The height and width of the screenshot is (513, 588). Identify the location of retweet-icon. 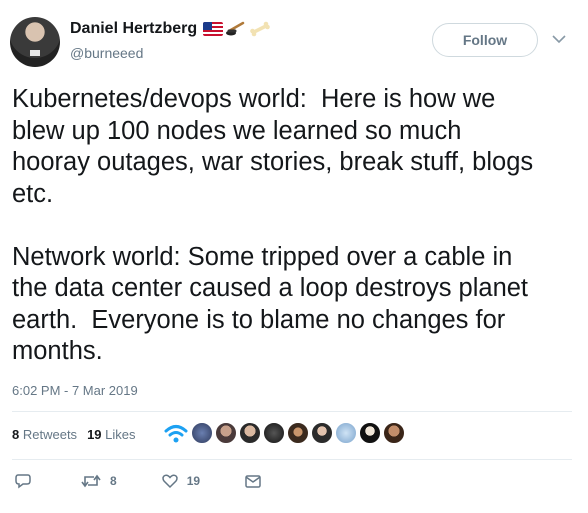
(91, 481).